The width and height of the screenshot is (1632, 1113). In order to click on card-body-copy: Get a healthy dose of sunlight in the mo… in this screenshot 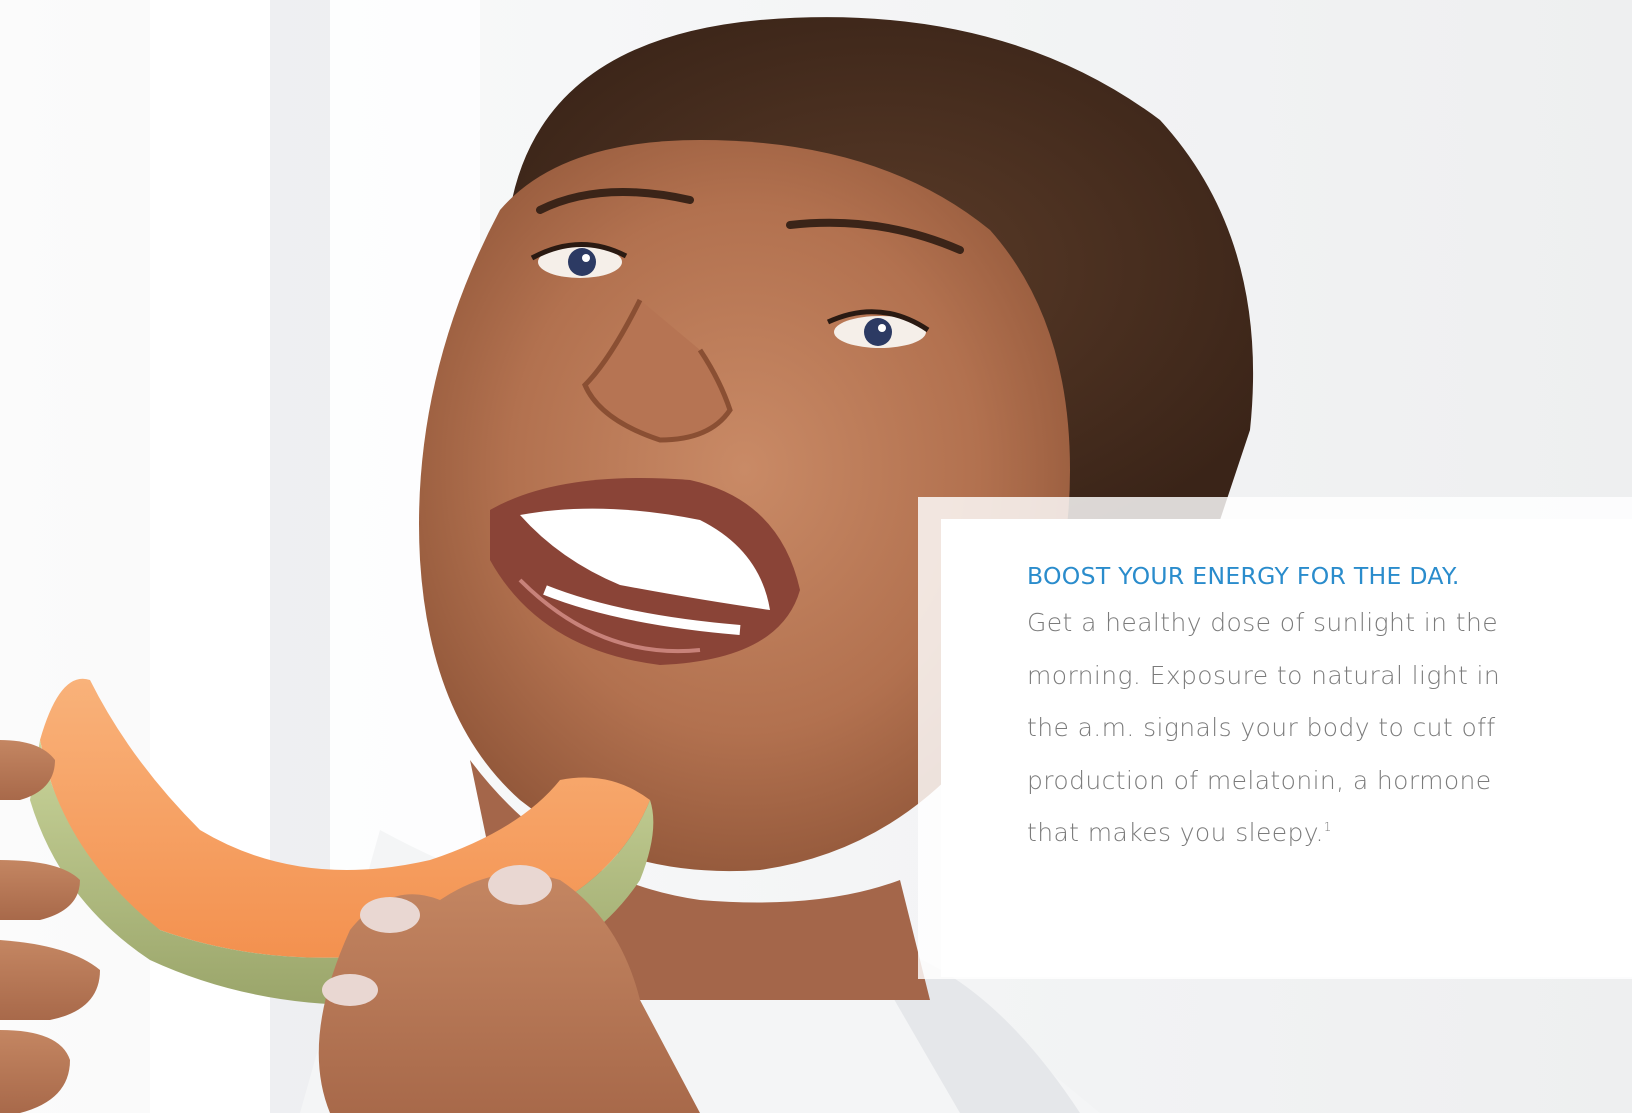, I will do `click(1264, 727)`.